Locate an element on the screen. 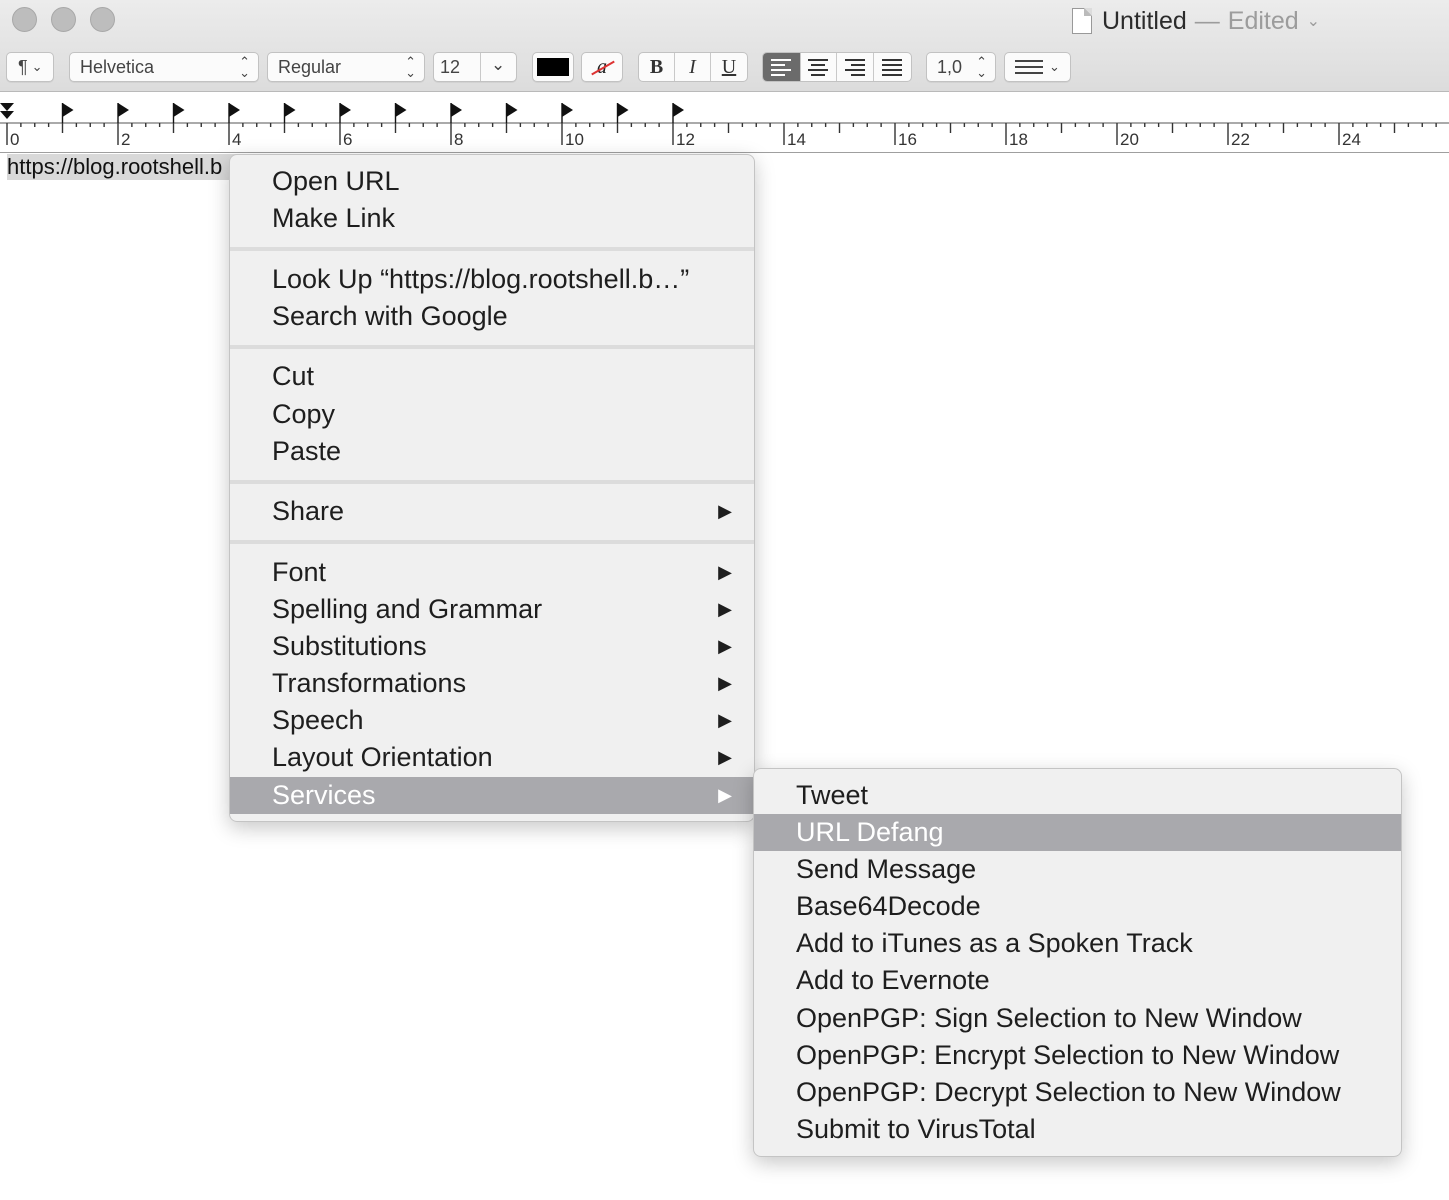 The height and width of the screenshot is (1200, 1449). font-style-buttons: B I U is located at coordinates (693, 67).